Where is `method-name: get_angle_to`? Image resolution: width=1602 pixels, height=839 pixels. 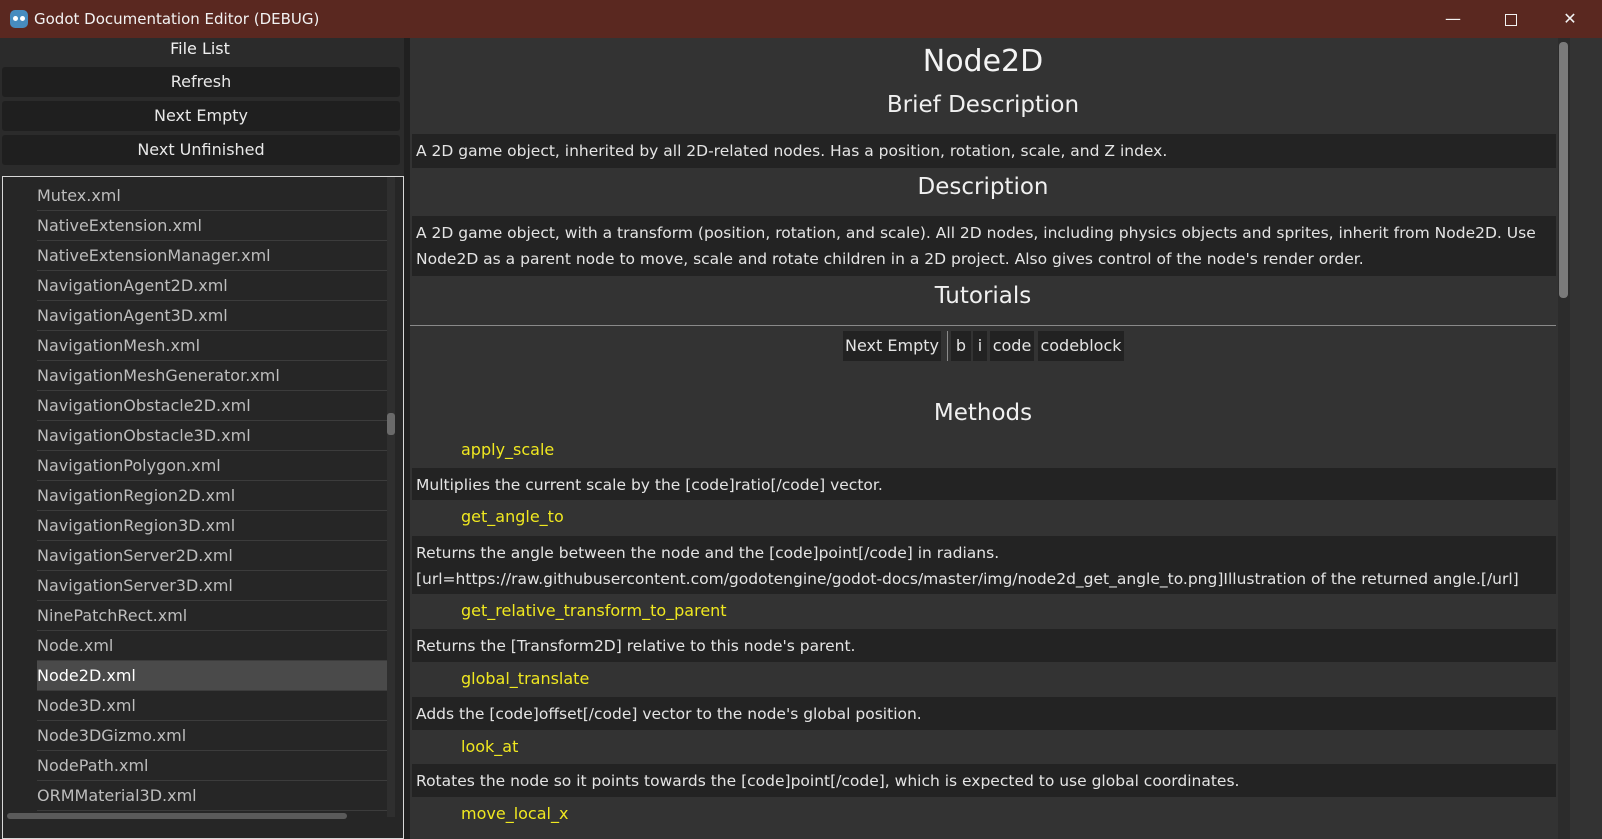 method-name: get_angle_to is located at coordinates (512, 516).